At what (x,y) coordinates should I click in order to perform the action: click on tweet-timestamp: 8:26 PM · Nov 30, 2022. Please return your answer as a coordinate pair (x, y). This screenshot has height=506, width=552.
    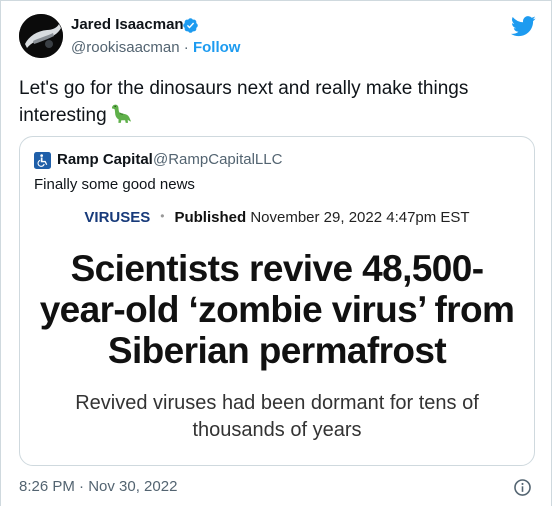
    Looking at the image, I should click on (98, 486).